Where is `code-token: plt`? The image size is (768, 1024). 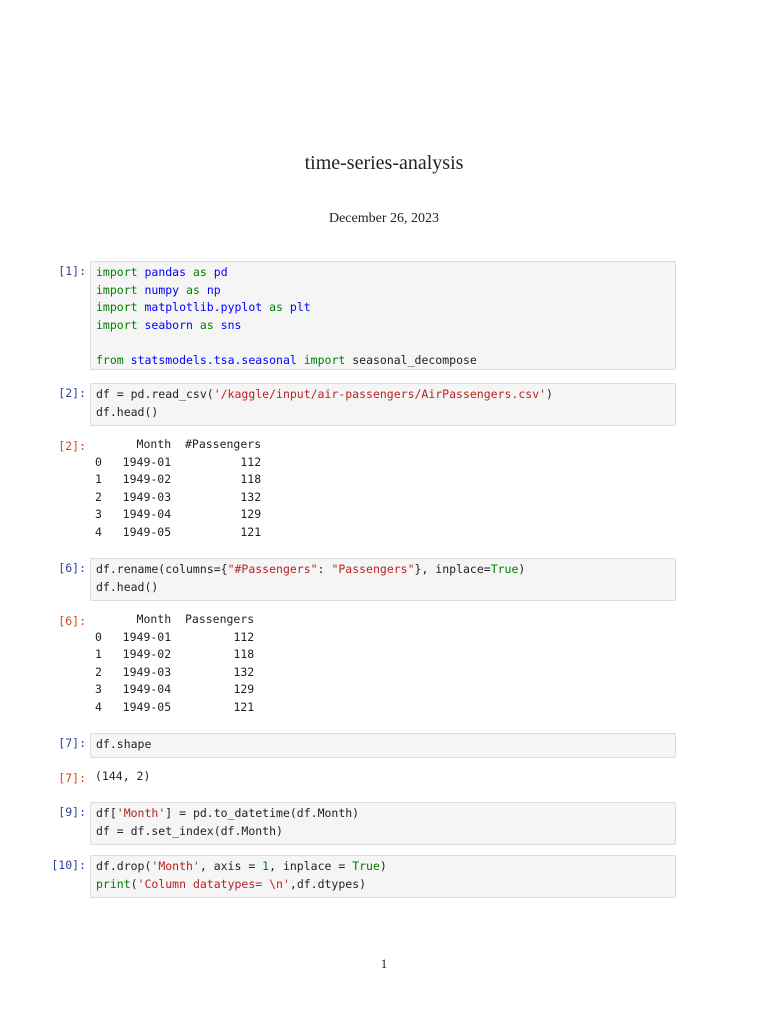 code-token: plt is located at coordinates (300, 307).